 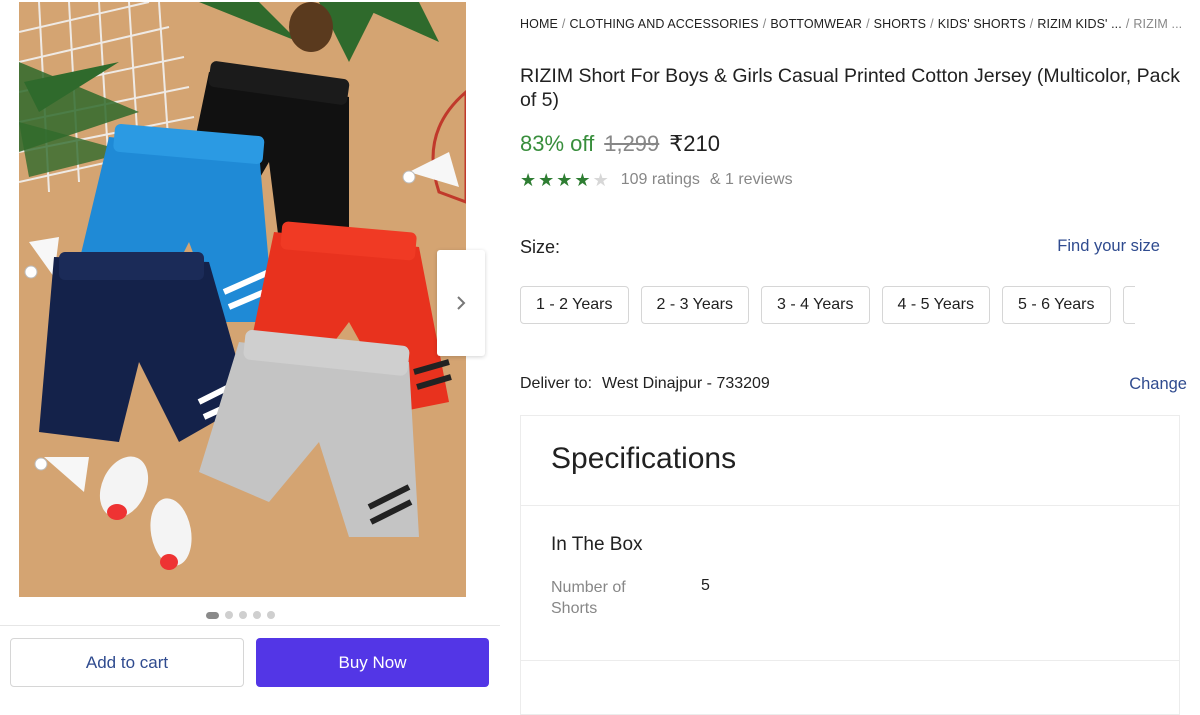 I want to click on size-option: 2 - 3 Years, so click(x=694, y=305).